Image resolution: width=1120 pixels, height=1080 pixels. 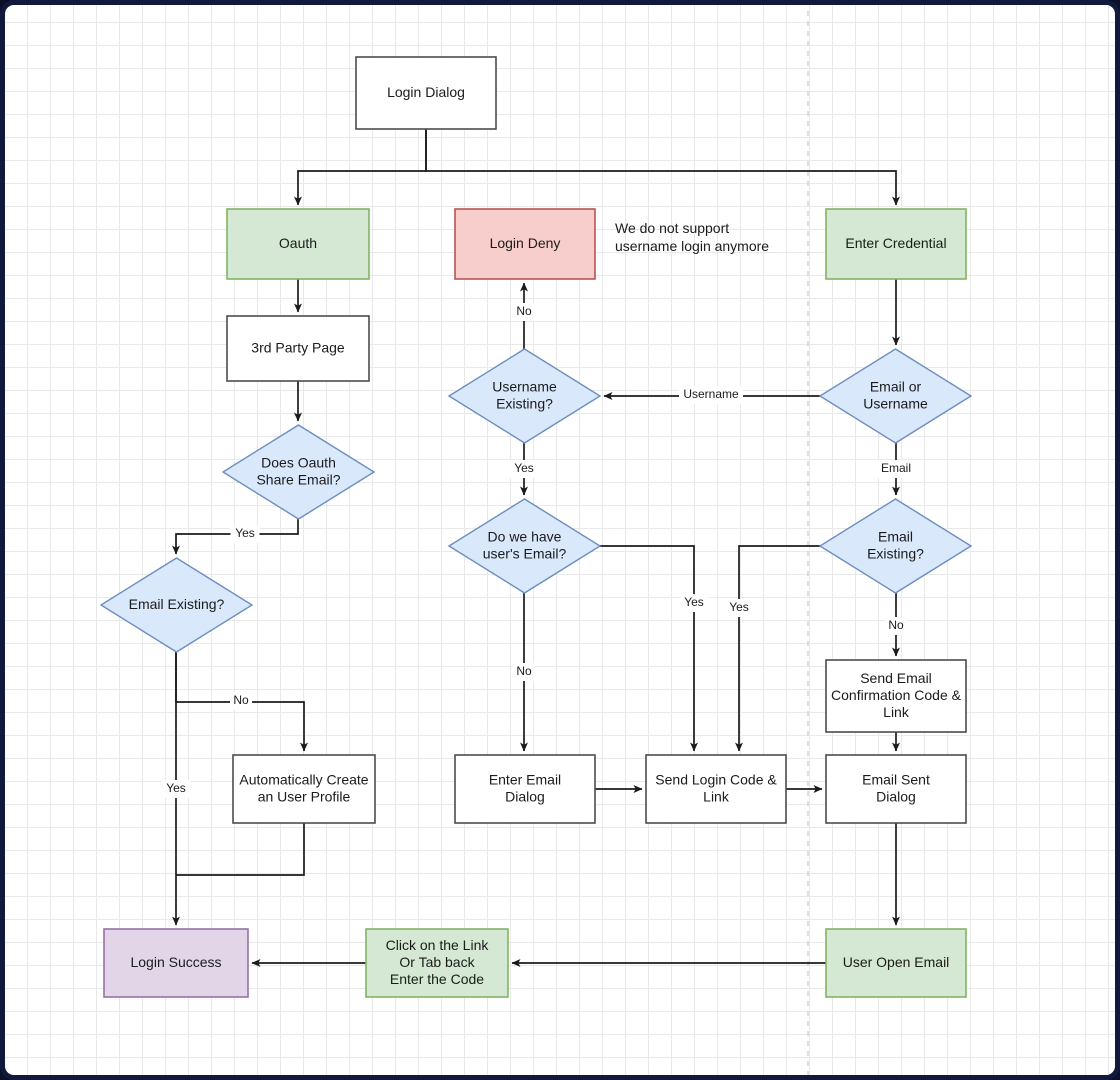 What do you see at coordinates (241, 700) in the screenshot?
I see `edge-label-e_emailexistl_auto: No` at bounding box center [241, 700].